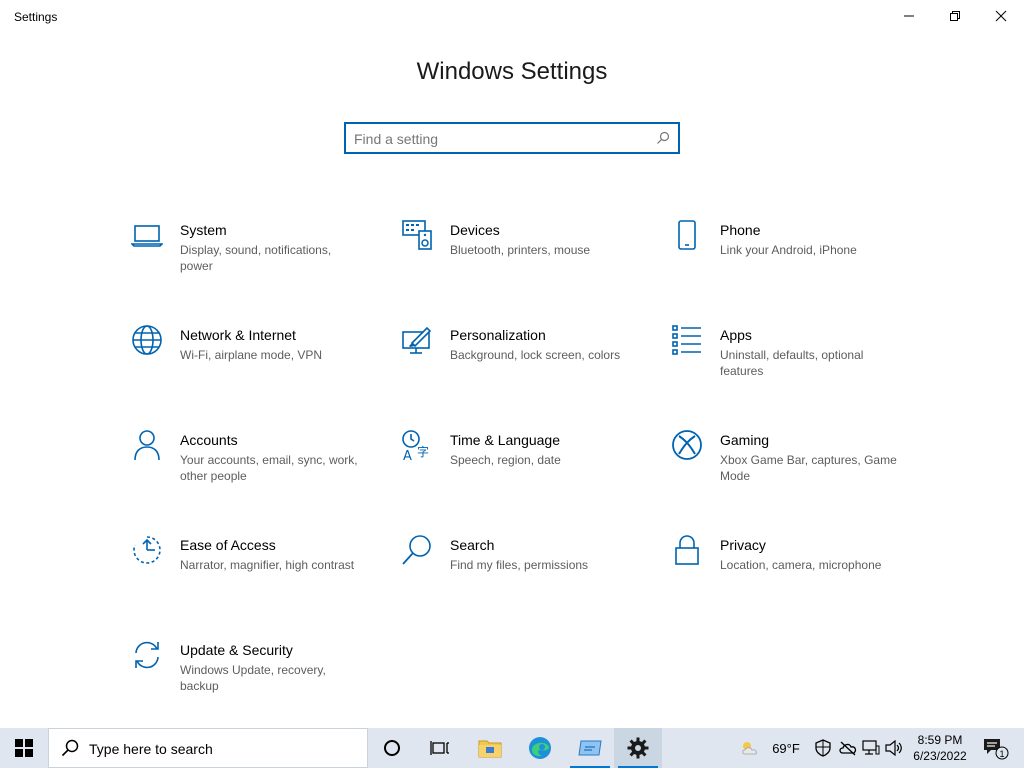  I want to click on tile-description: Uninstall, defaults, optional features, so click(792, 363).